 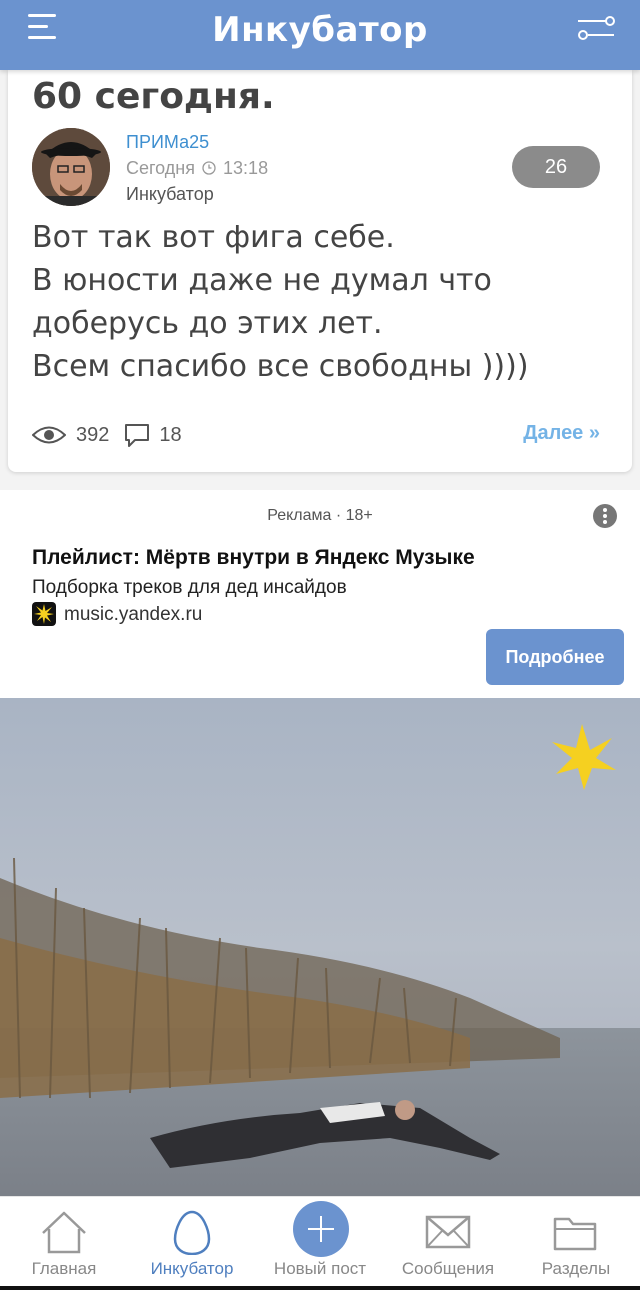 I want to click on yandex-music-icon, so click(x=44, y=614).